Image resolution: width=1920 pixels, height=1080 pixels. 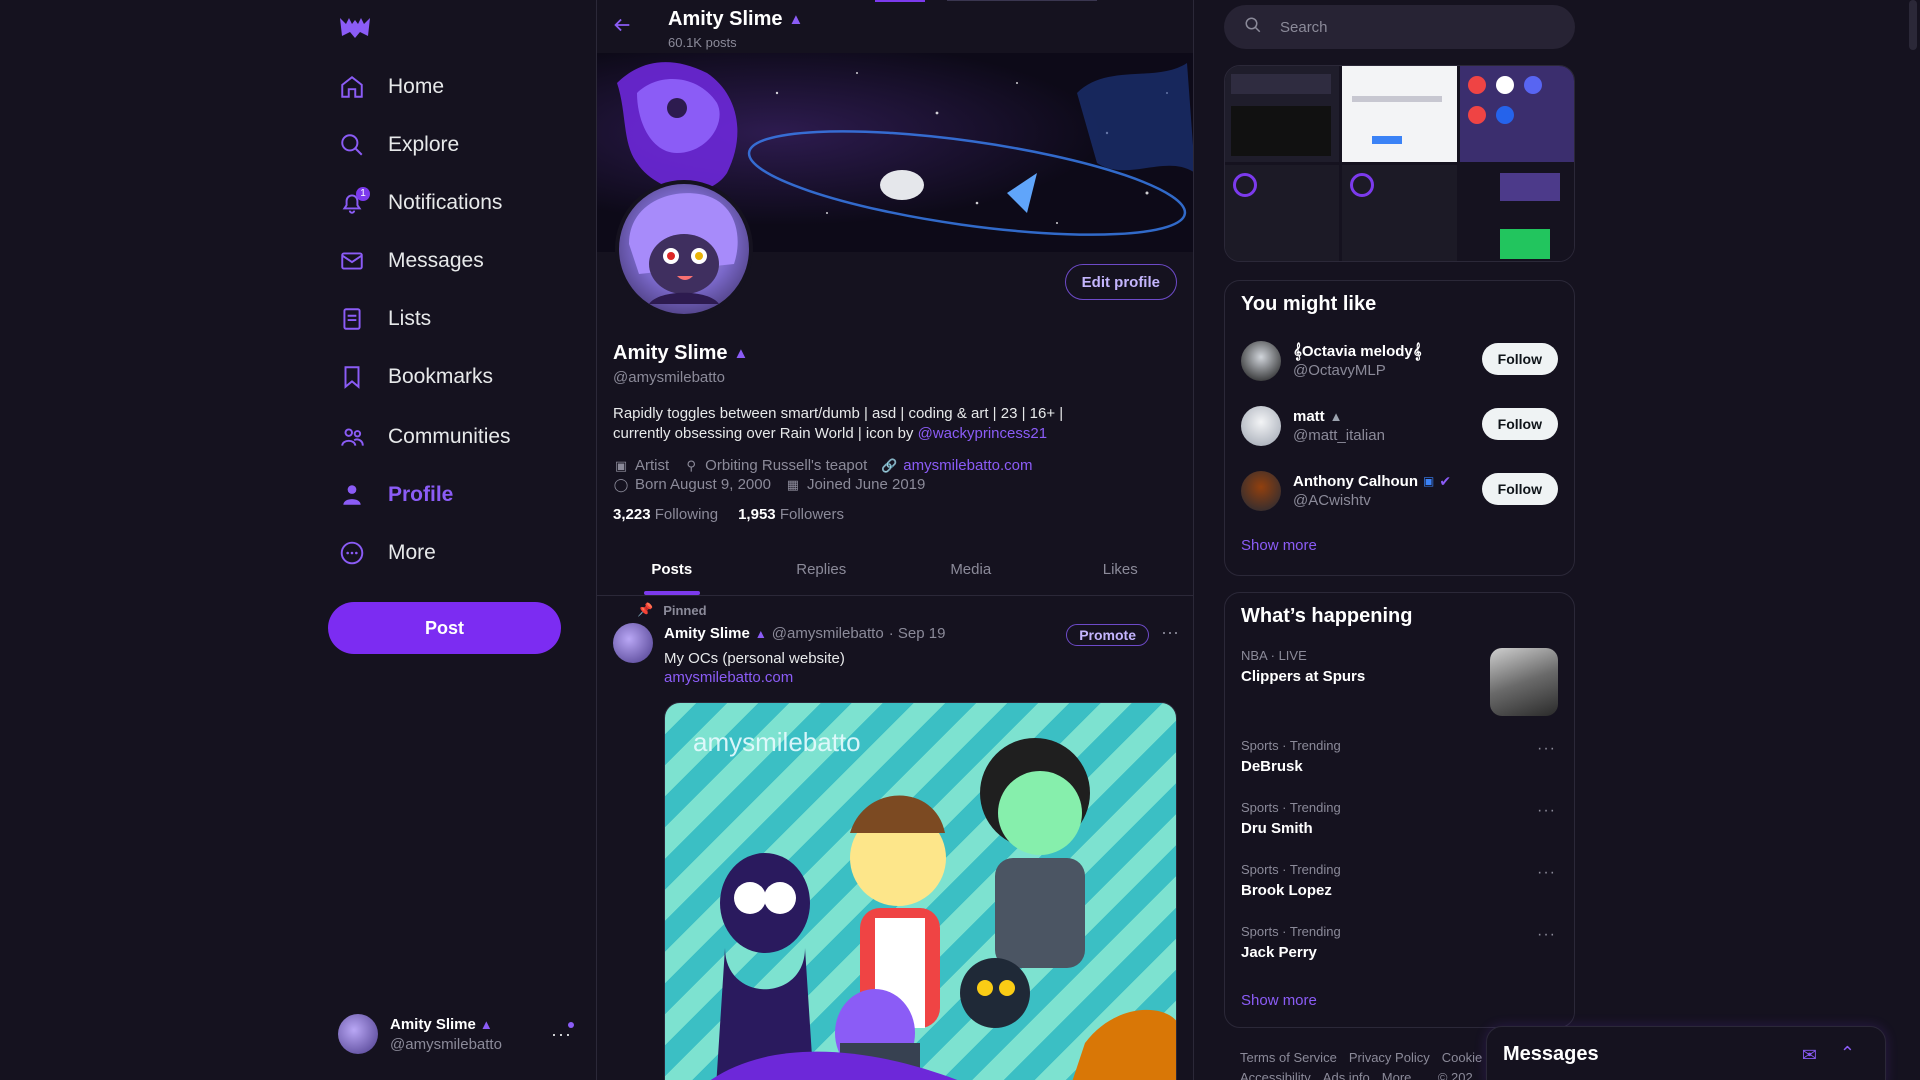 I want to click on footer-link: Terms of Service, so click(x=1288, y=1057).